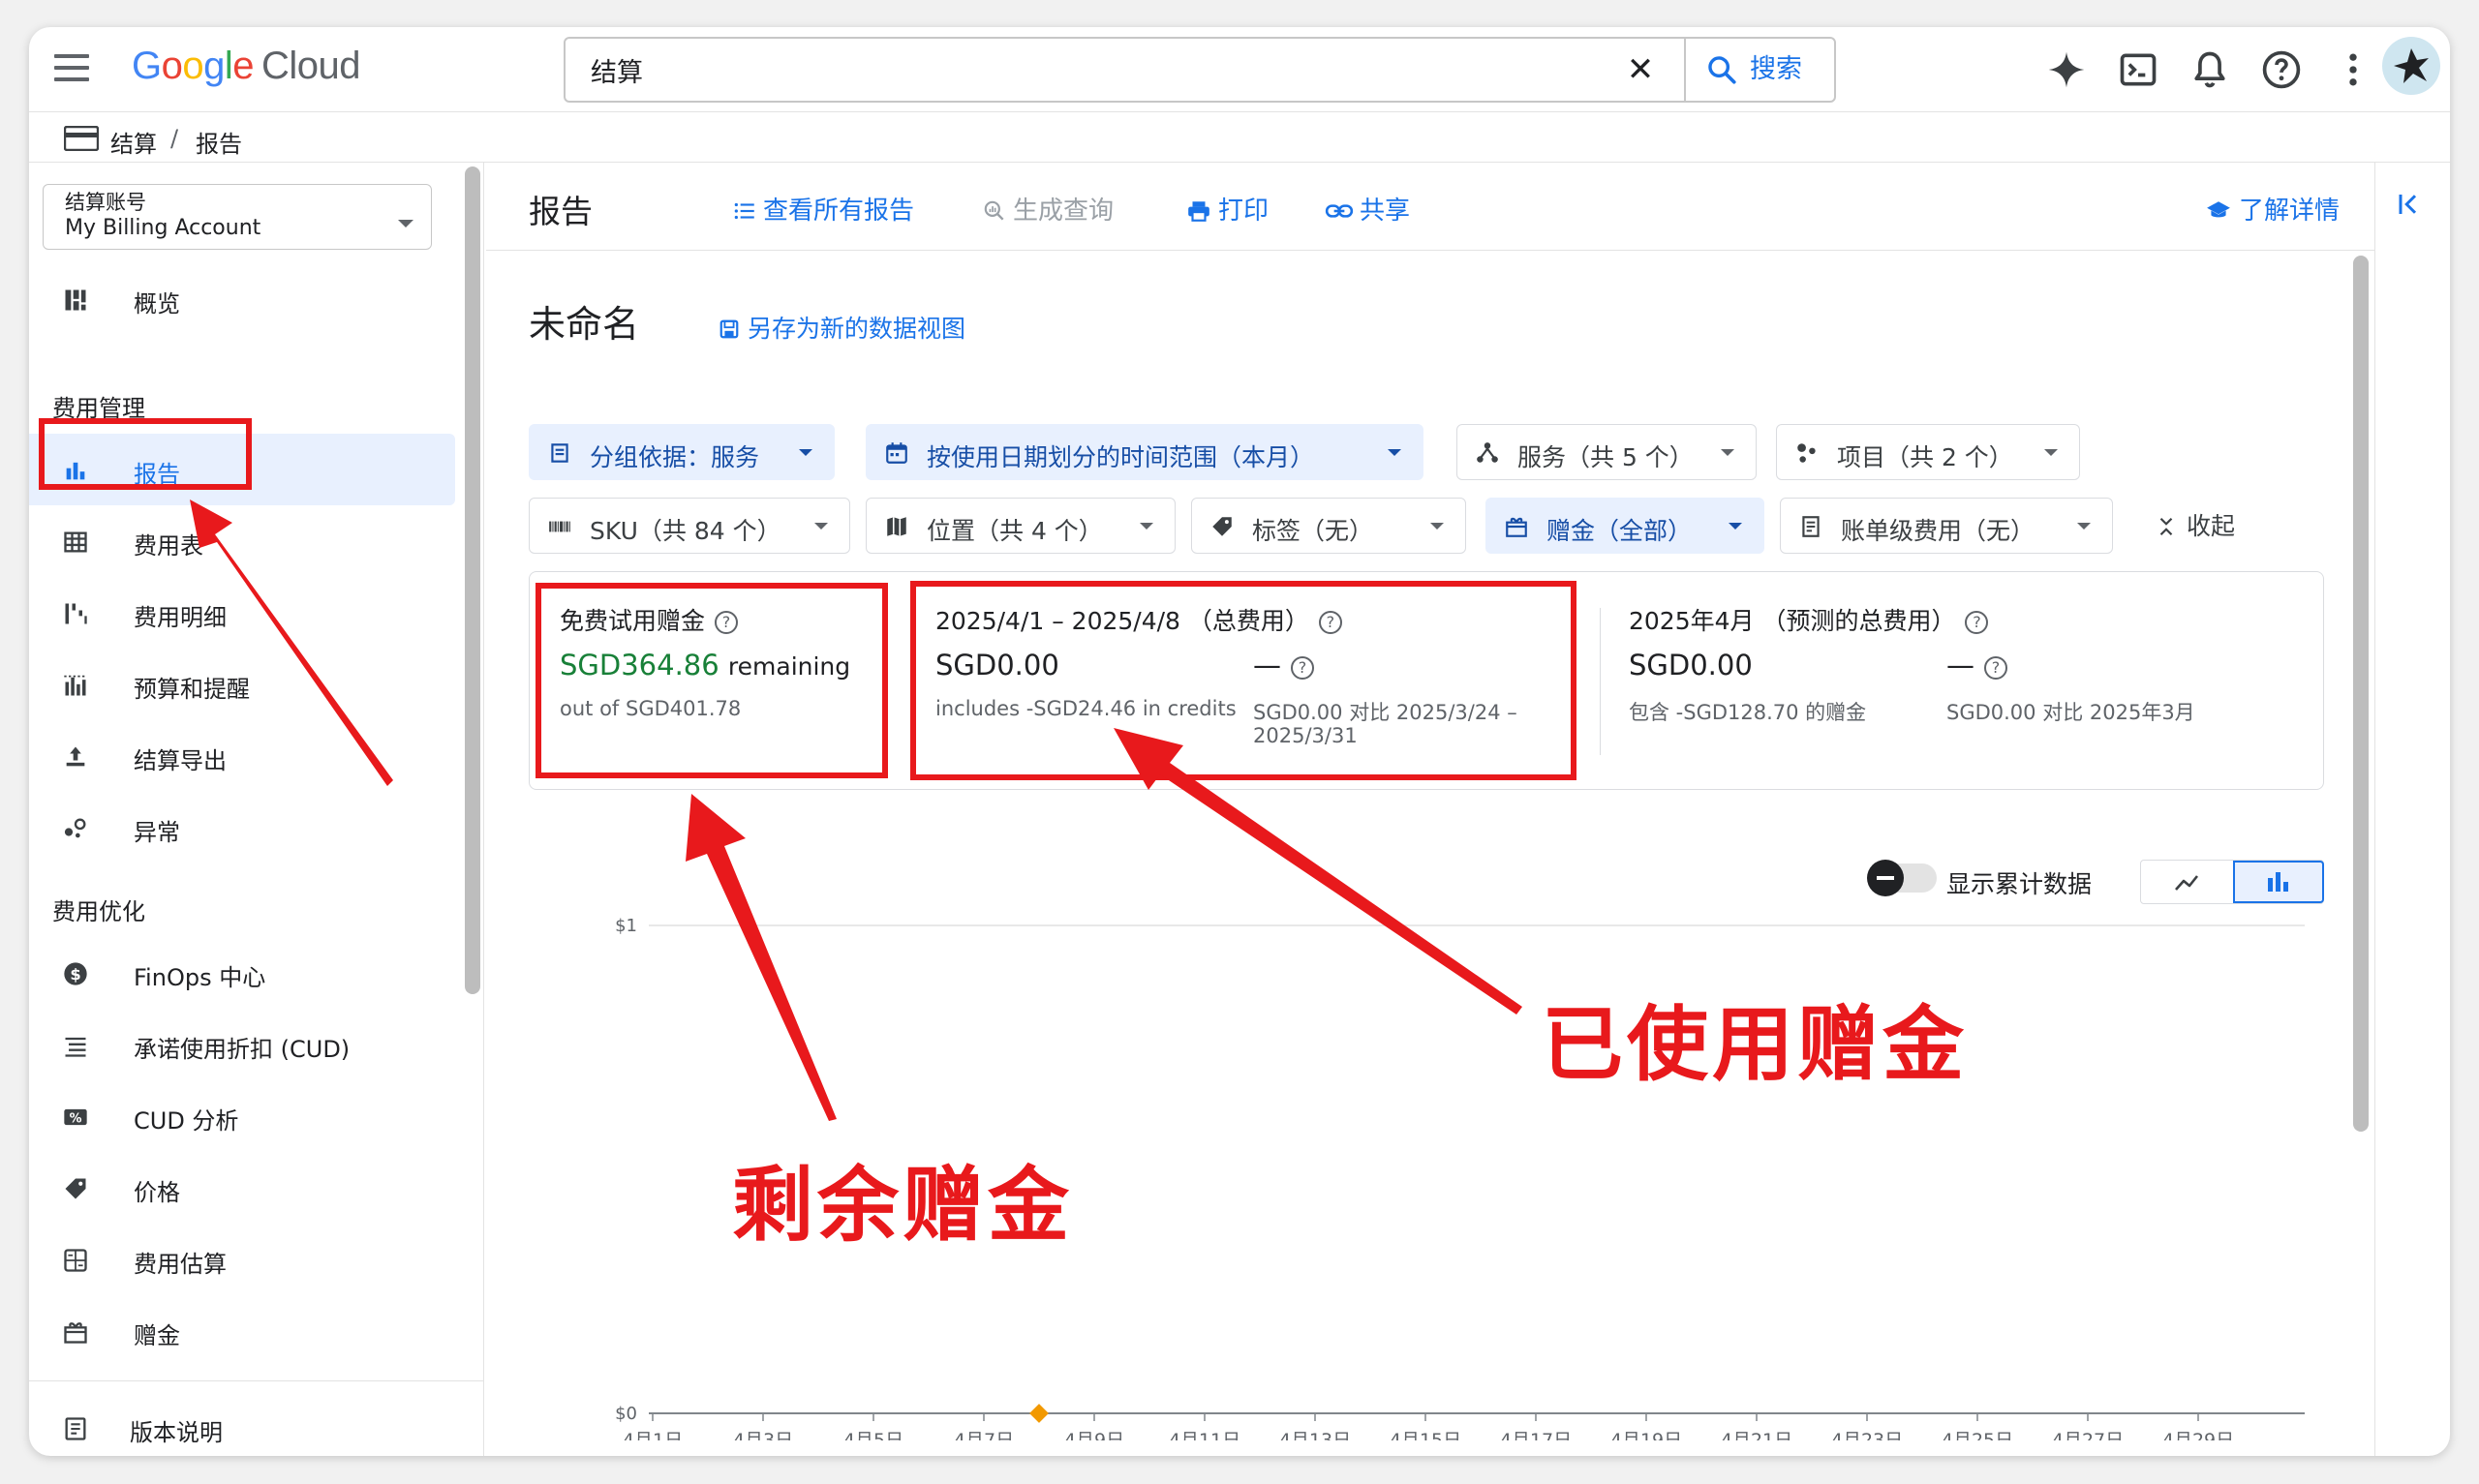  I want to click on breakdown-icon, so click(76, 613).